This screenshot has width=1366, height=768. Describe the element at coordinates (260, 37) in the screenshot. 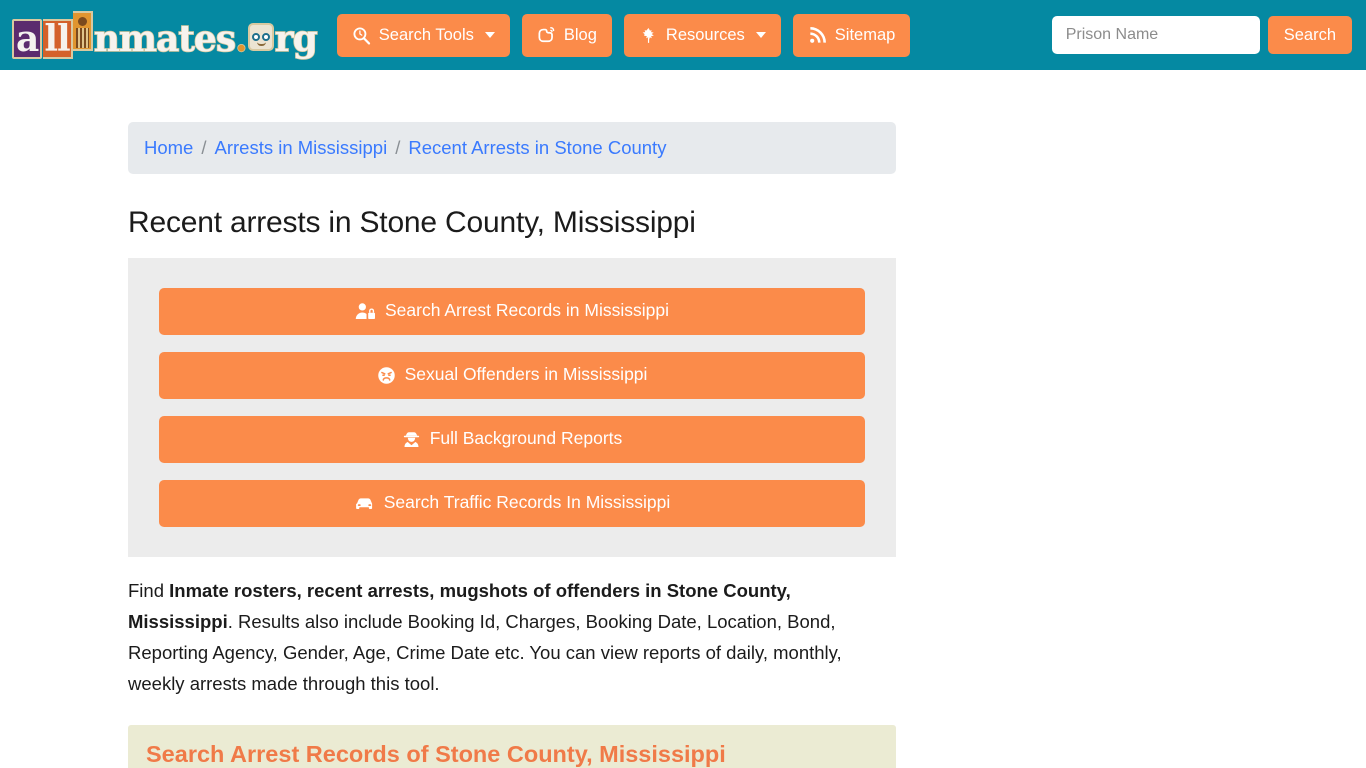

I see `face-icon` at that location.